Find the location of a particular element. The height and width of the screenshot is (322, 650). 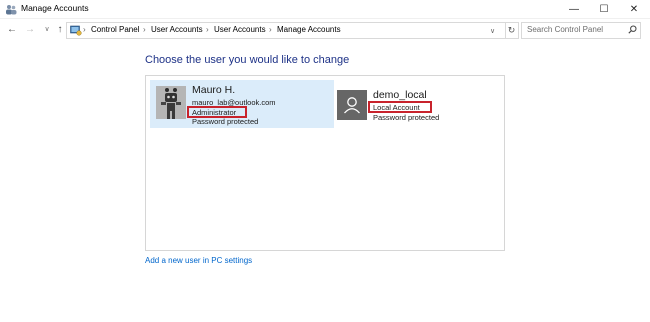

account-name-2: demo_local is located at coordinates (400, 95).